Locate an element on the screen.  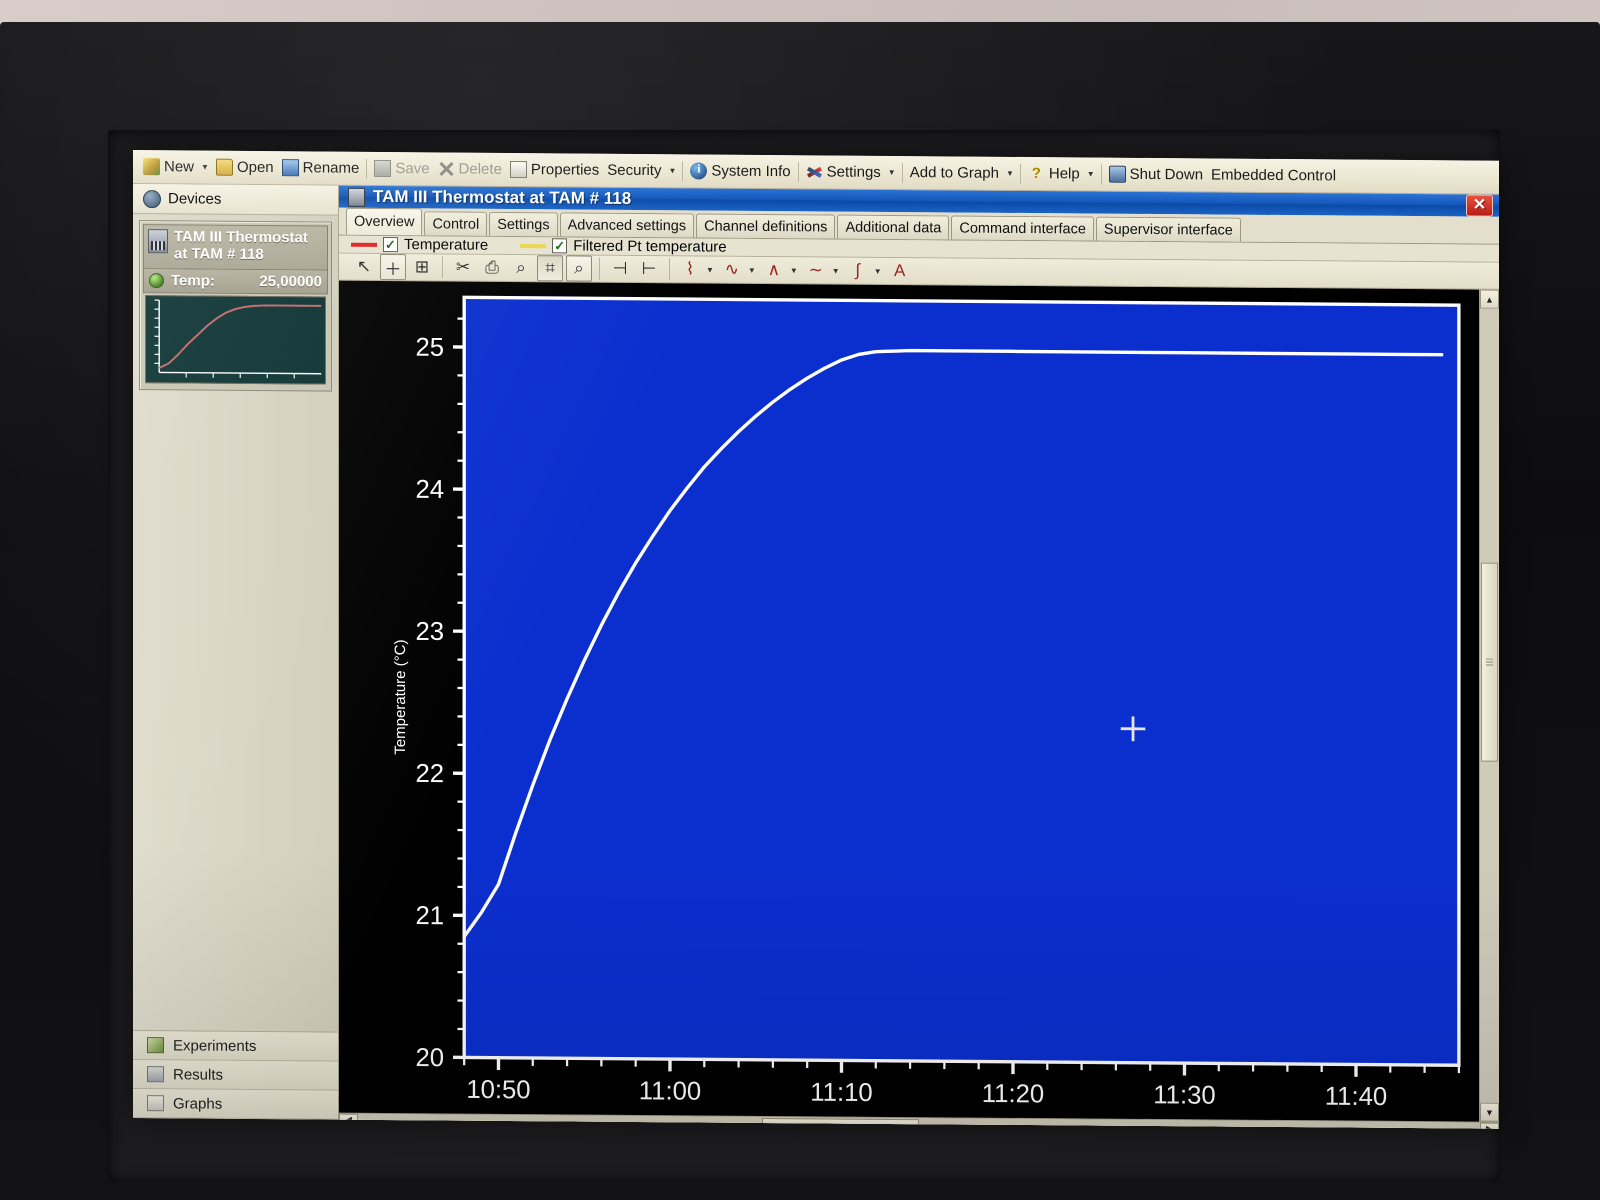
toolbar-button-embedded-control: Embedded Control is located at coordinates (1273, 175).